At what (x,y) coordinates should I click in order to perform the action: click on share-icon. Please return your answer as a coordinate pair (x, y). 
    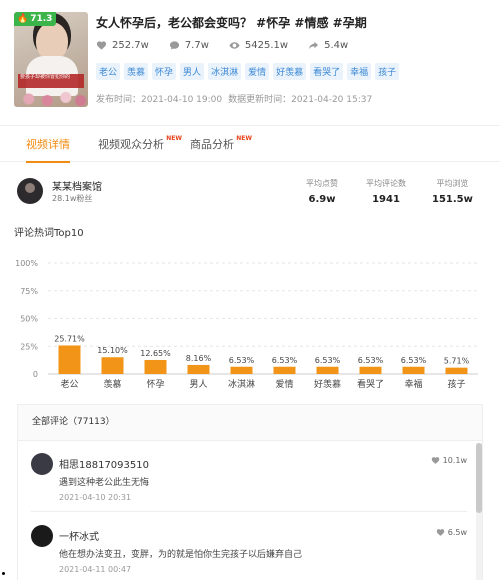
    Looking at the image, I should click on (313, 45).